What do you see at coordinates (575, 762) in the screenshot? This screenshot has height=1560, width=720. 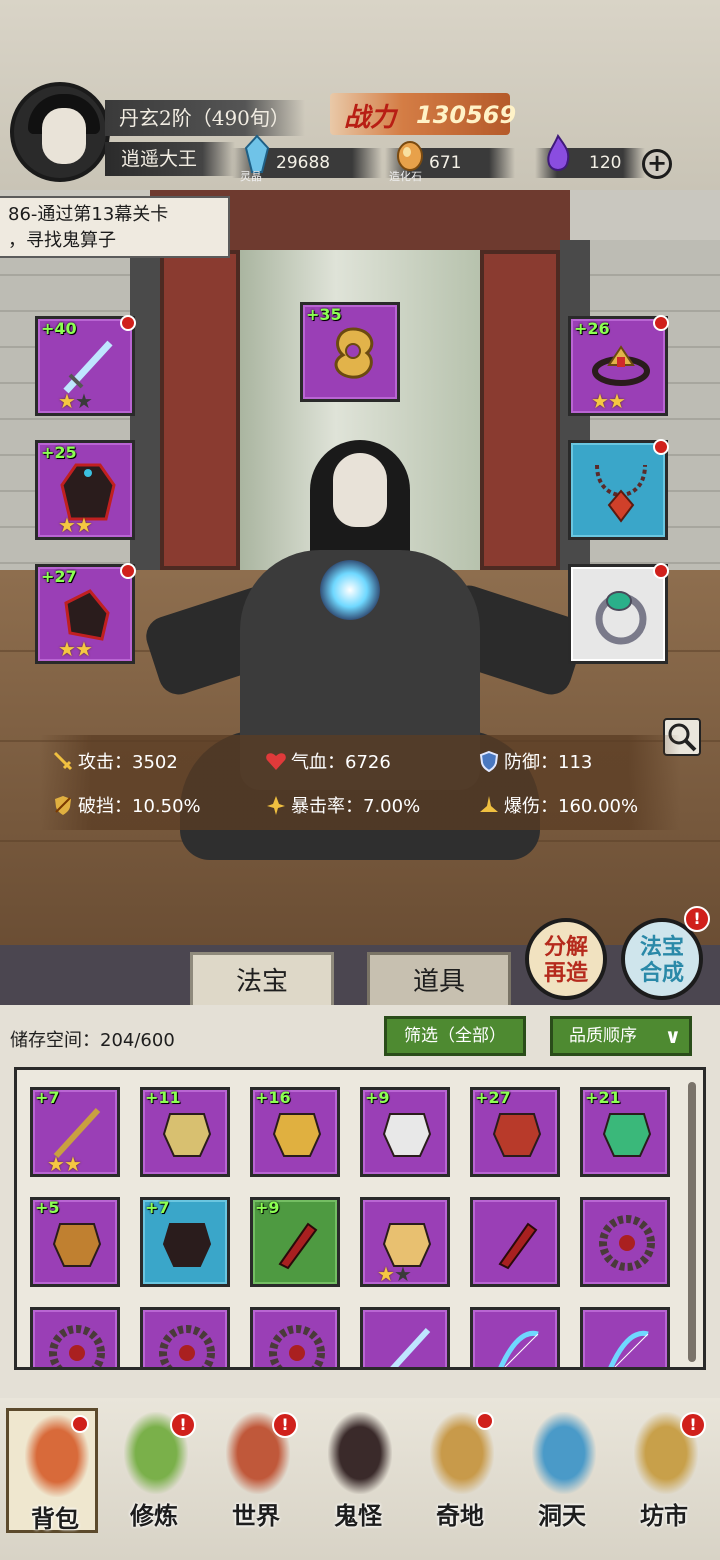 I see `stat-value: 113` at bounding box center [575, 762].